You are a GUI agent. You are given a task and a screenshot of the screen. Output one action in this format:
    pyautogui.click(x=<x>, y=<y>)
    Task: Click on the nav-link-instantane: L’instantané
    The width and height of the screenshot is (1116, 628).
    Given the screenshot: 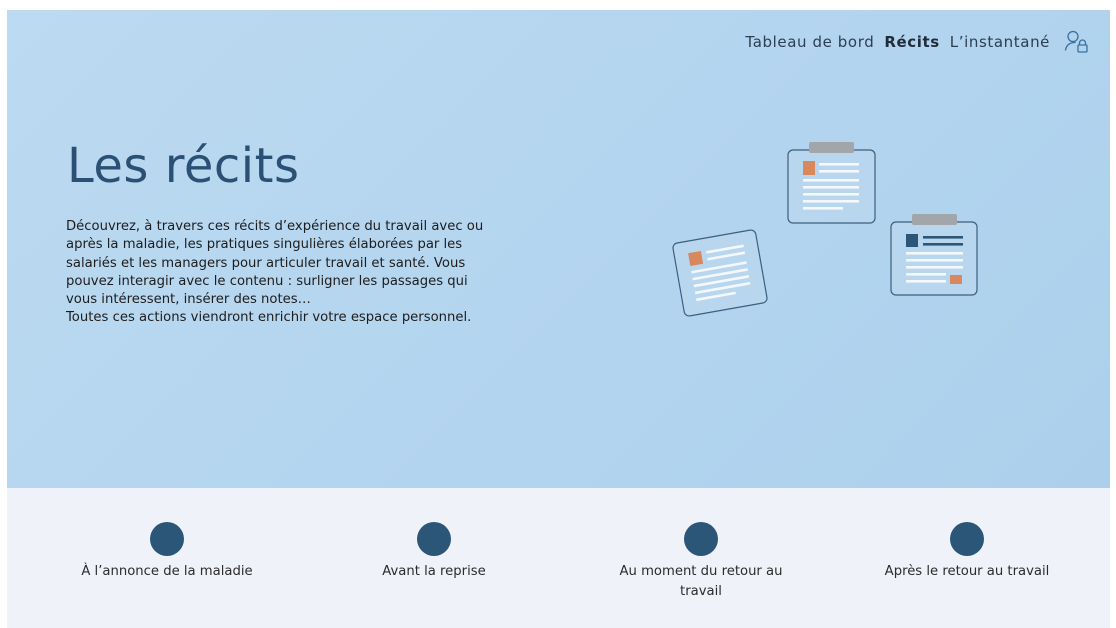 What is the action you would take?
    pyautogui.click(x=1000, y=42)
    